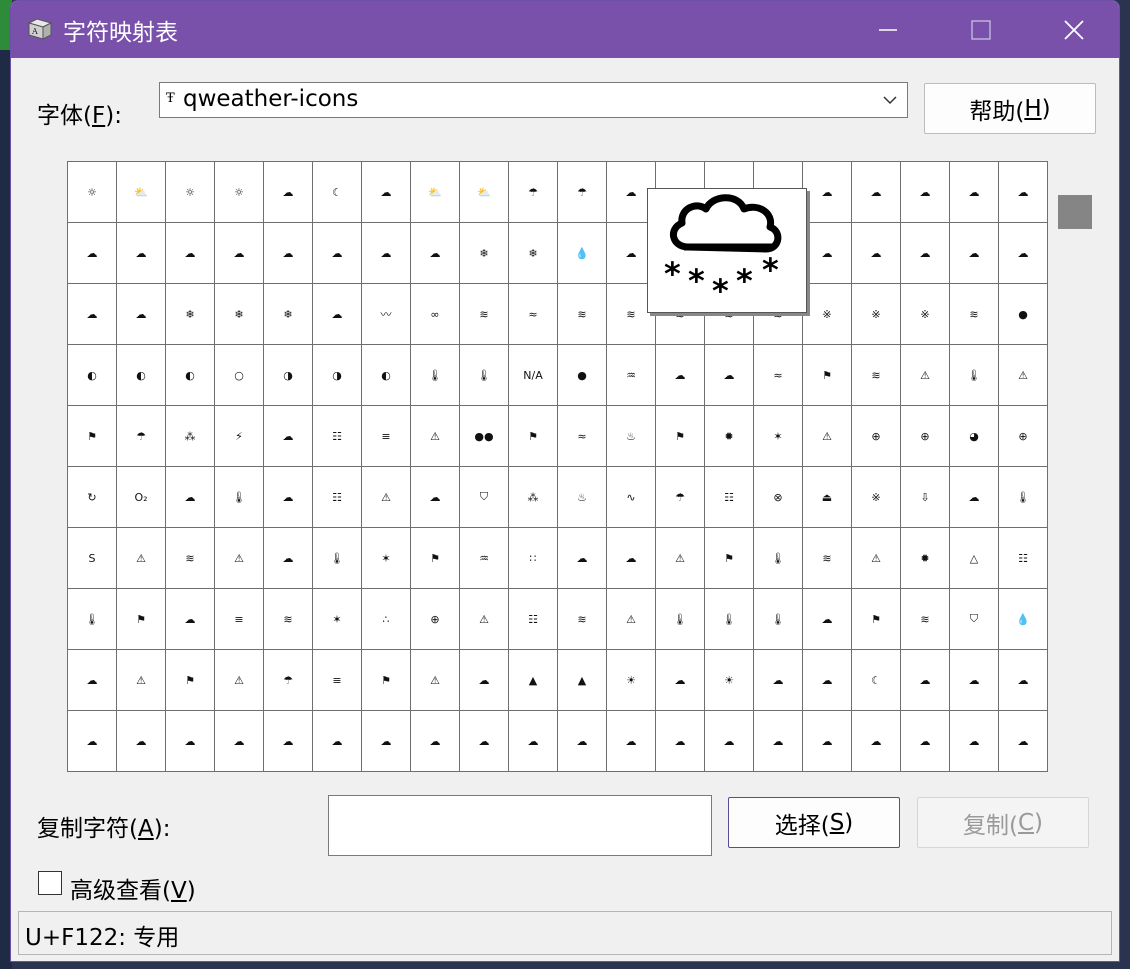 This screenshot has width=1130, height=969. What do you see at coordinates (239, 192) in the screenshot?
I see `char-cell: ☼` at bounding box center [239, 192].